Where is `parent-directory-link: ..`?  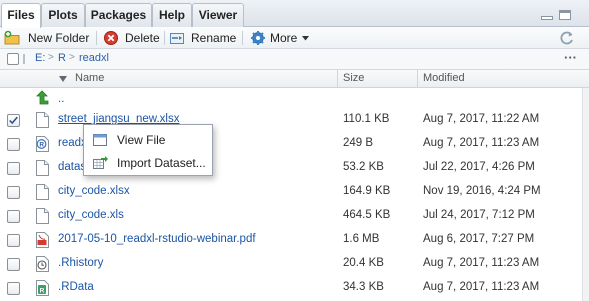 parent-directory-link: .. is located at coordinates (61, 99).